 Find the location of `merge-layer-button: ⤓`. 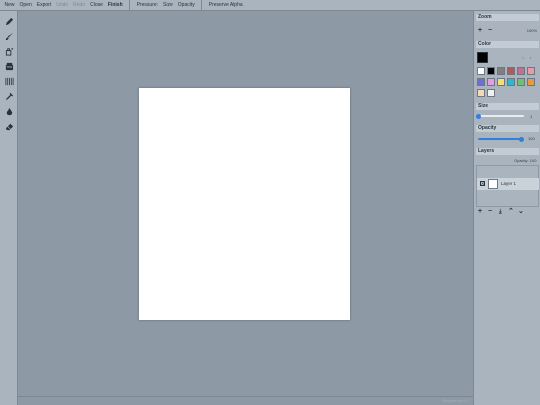

merge-layer-button: ⤓ is located at coordinates (500, 212).